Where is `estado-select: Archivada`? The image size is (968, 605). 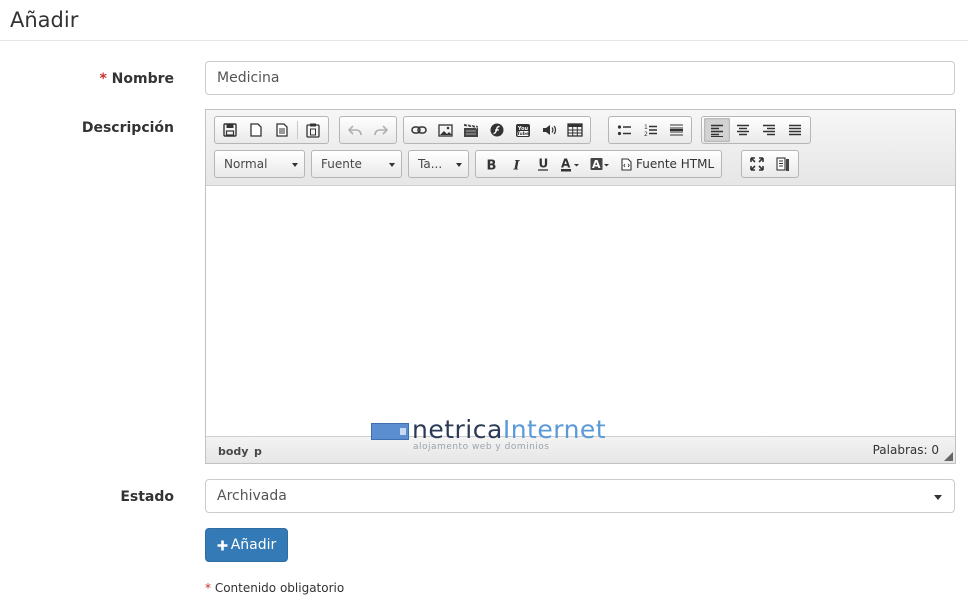
estado-select: Archivada is located at coordinates (580, 496).